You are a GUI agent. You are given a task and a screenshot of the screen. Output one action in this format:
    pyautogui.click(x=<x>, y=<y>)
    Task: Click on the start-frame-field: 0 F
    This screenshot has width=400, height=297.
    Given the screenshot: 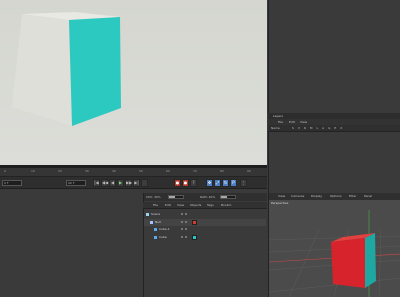 What is the action you would take?
    pyautogui.click(x=12, y=183)
    